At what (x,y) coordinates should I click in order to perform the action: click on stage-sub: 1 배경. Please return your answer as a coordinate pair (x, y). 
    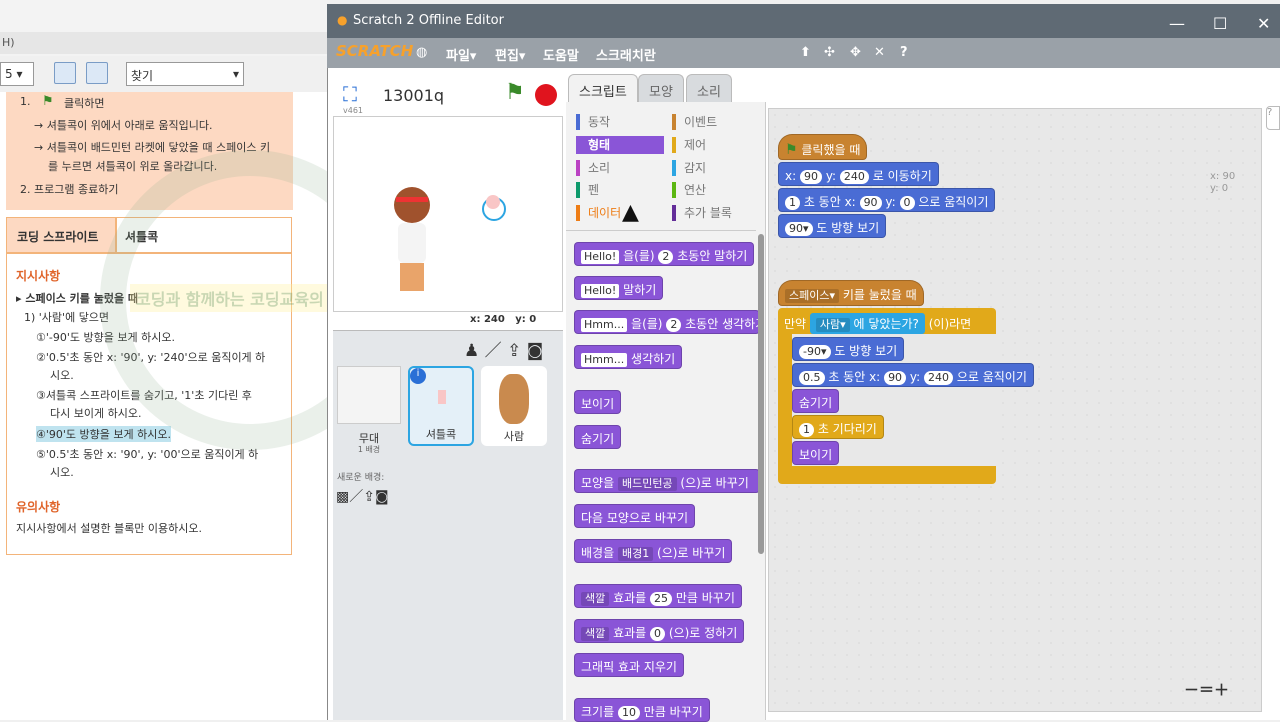
    Looking at the image, I should click on (369, 449).